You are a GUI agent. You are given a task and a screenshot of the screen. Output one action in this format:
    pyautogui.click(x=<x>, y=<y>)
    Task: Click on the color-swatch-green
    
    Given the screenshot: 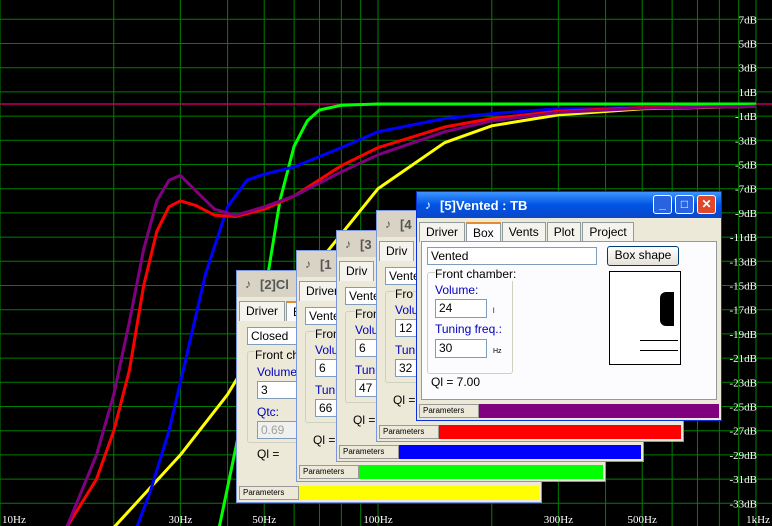 What is the action you would take?
    pyautogui.click(x=481, y=472)
    